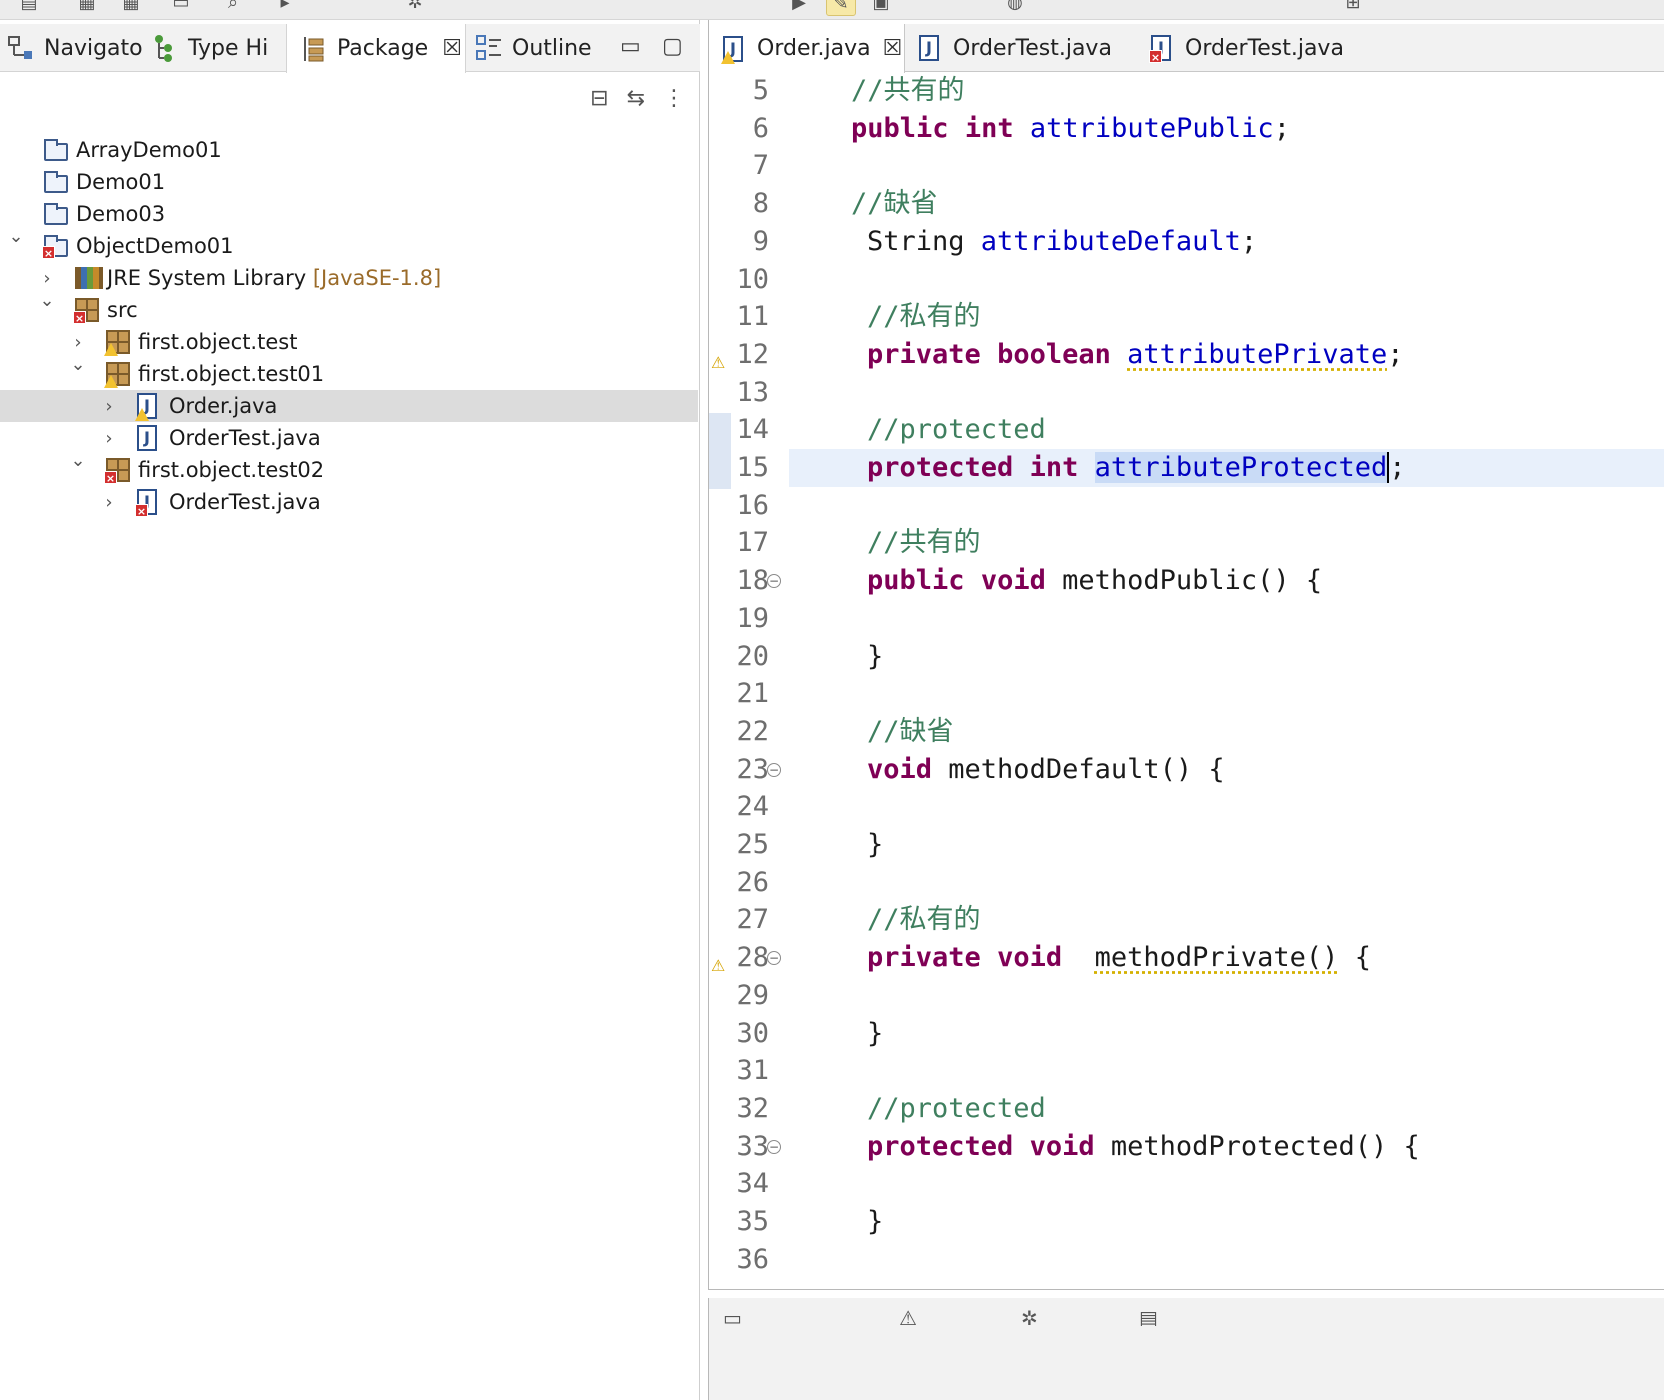 This screenshot has height=1400, width=1664. I want to click on tree-item: › J × OrderTest.java, so click(349, 502).